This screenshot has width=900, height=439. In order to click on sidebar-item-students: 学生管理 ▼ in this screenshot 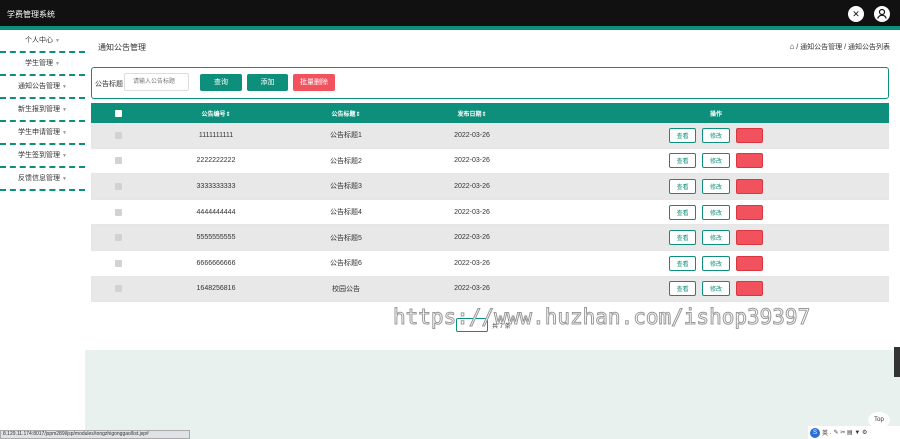, I will do `click(42, 64)`.